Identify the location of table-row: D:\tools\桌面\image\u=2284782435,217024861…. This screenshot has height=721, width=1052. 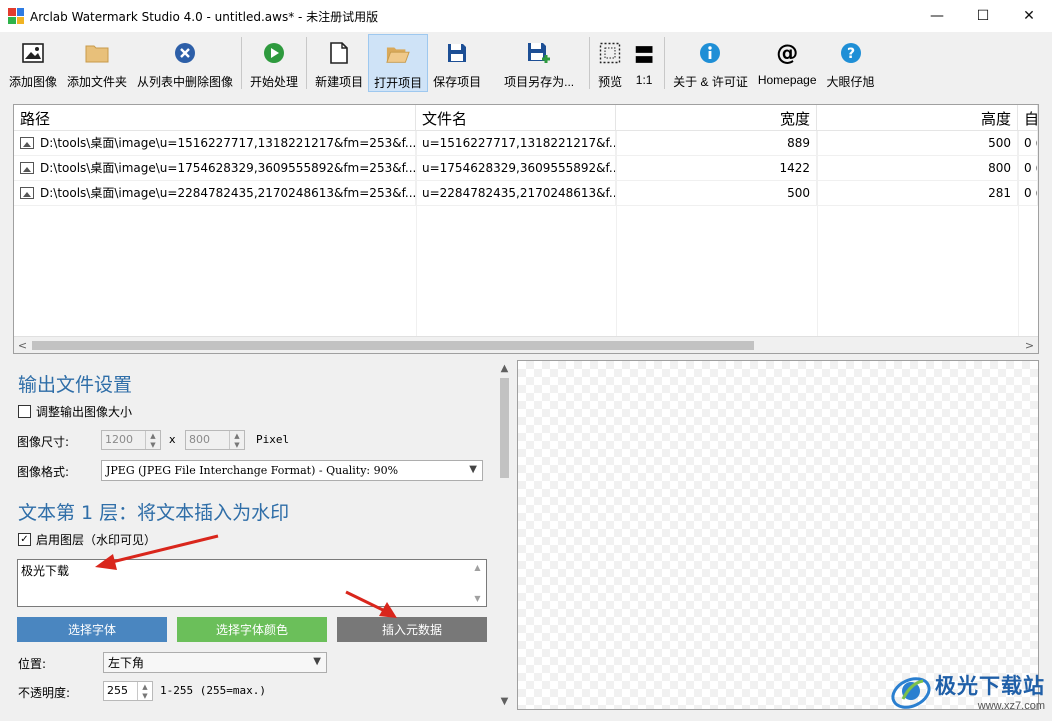
(526, 193).